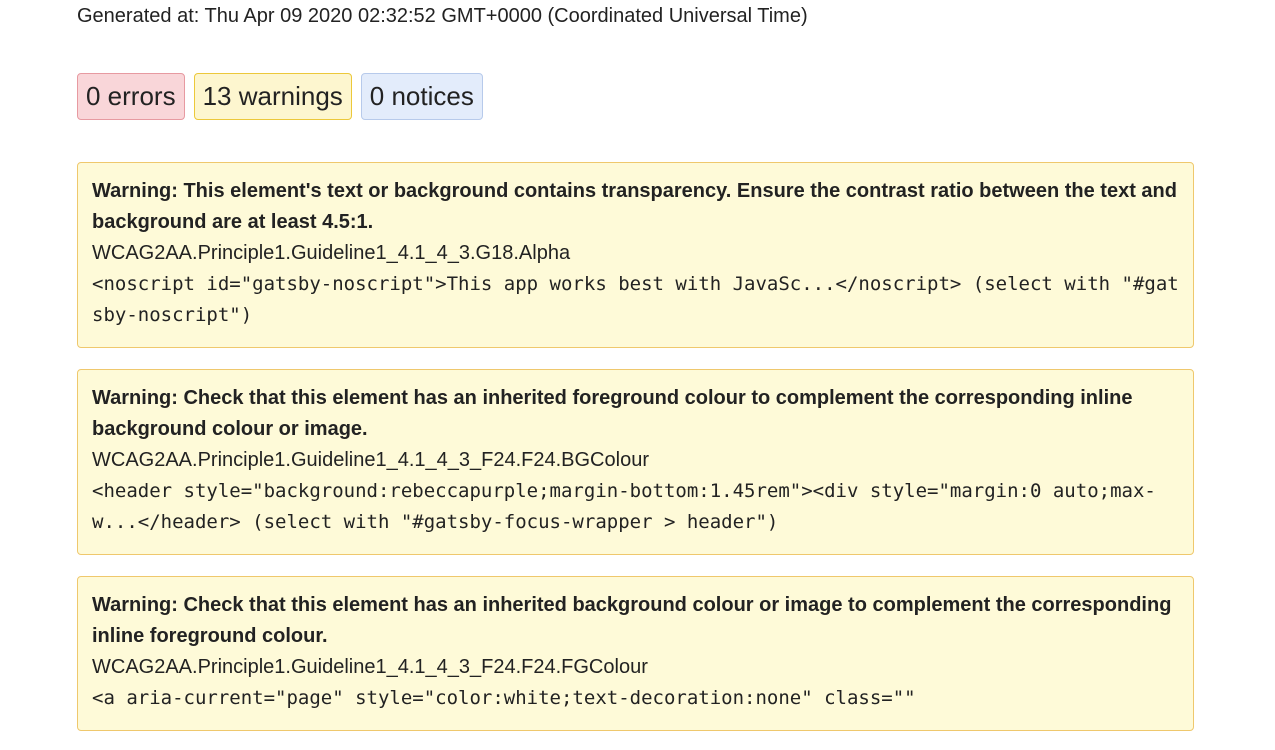 This screenshot has width=1275, height=750. I want to click on errors-count-badge: 0 errors, so click(131, 96).